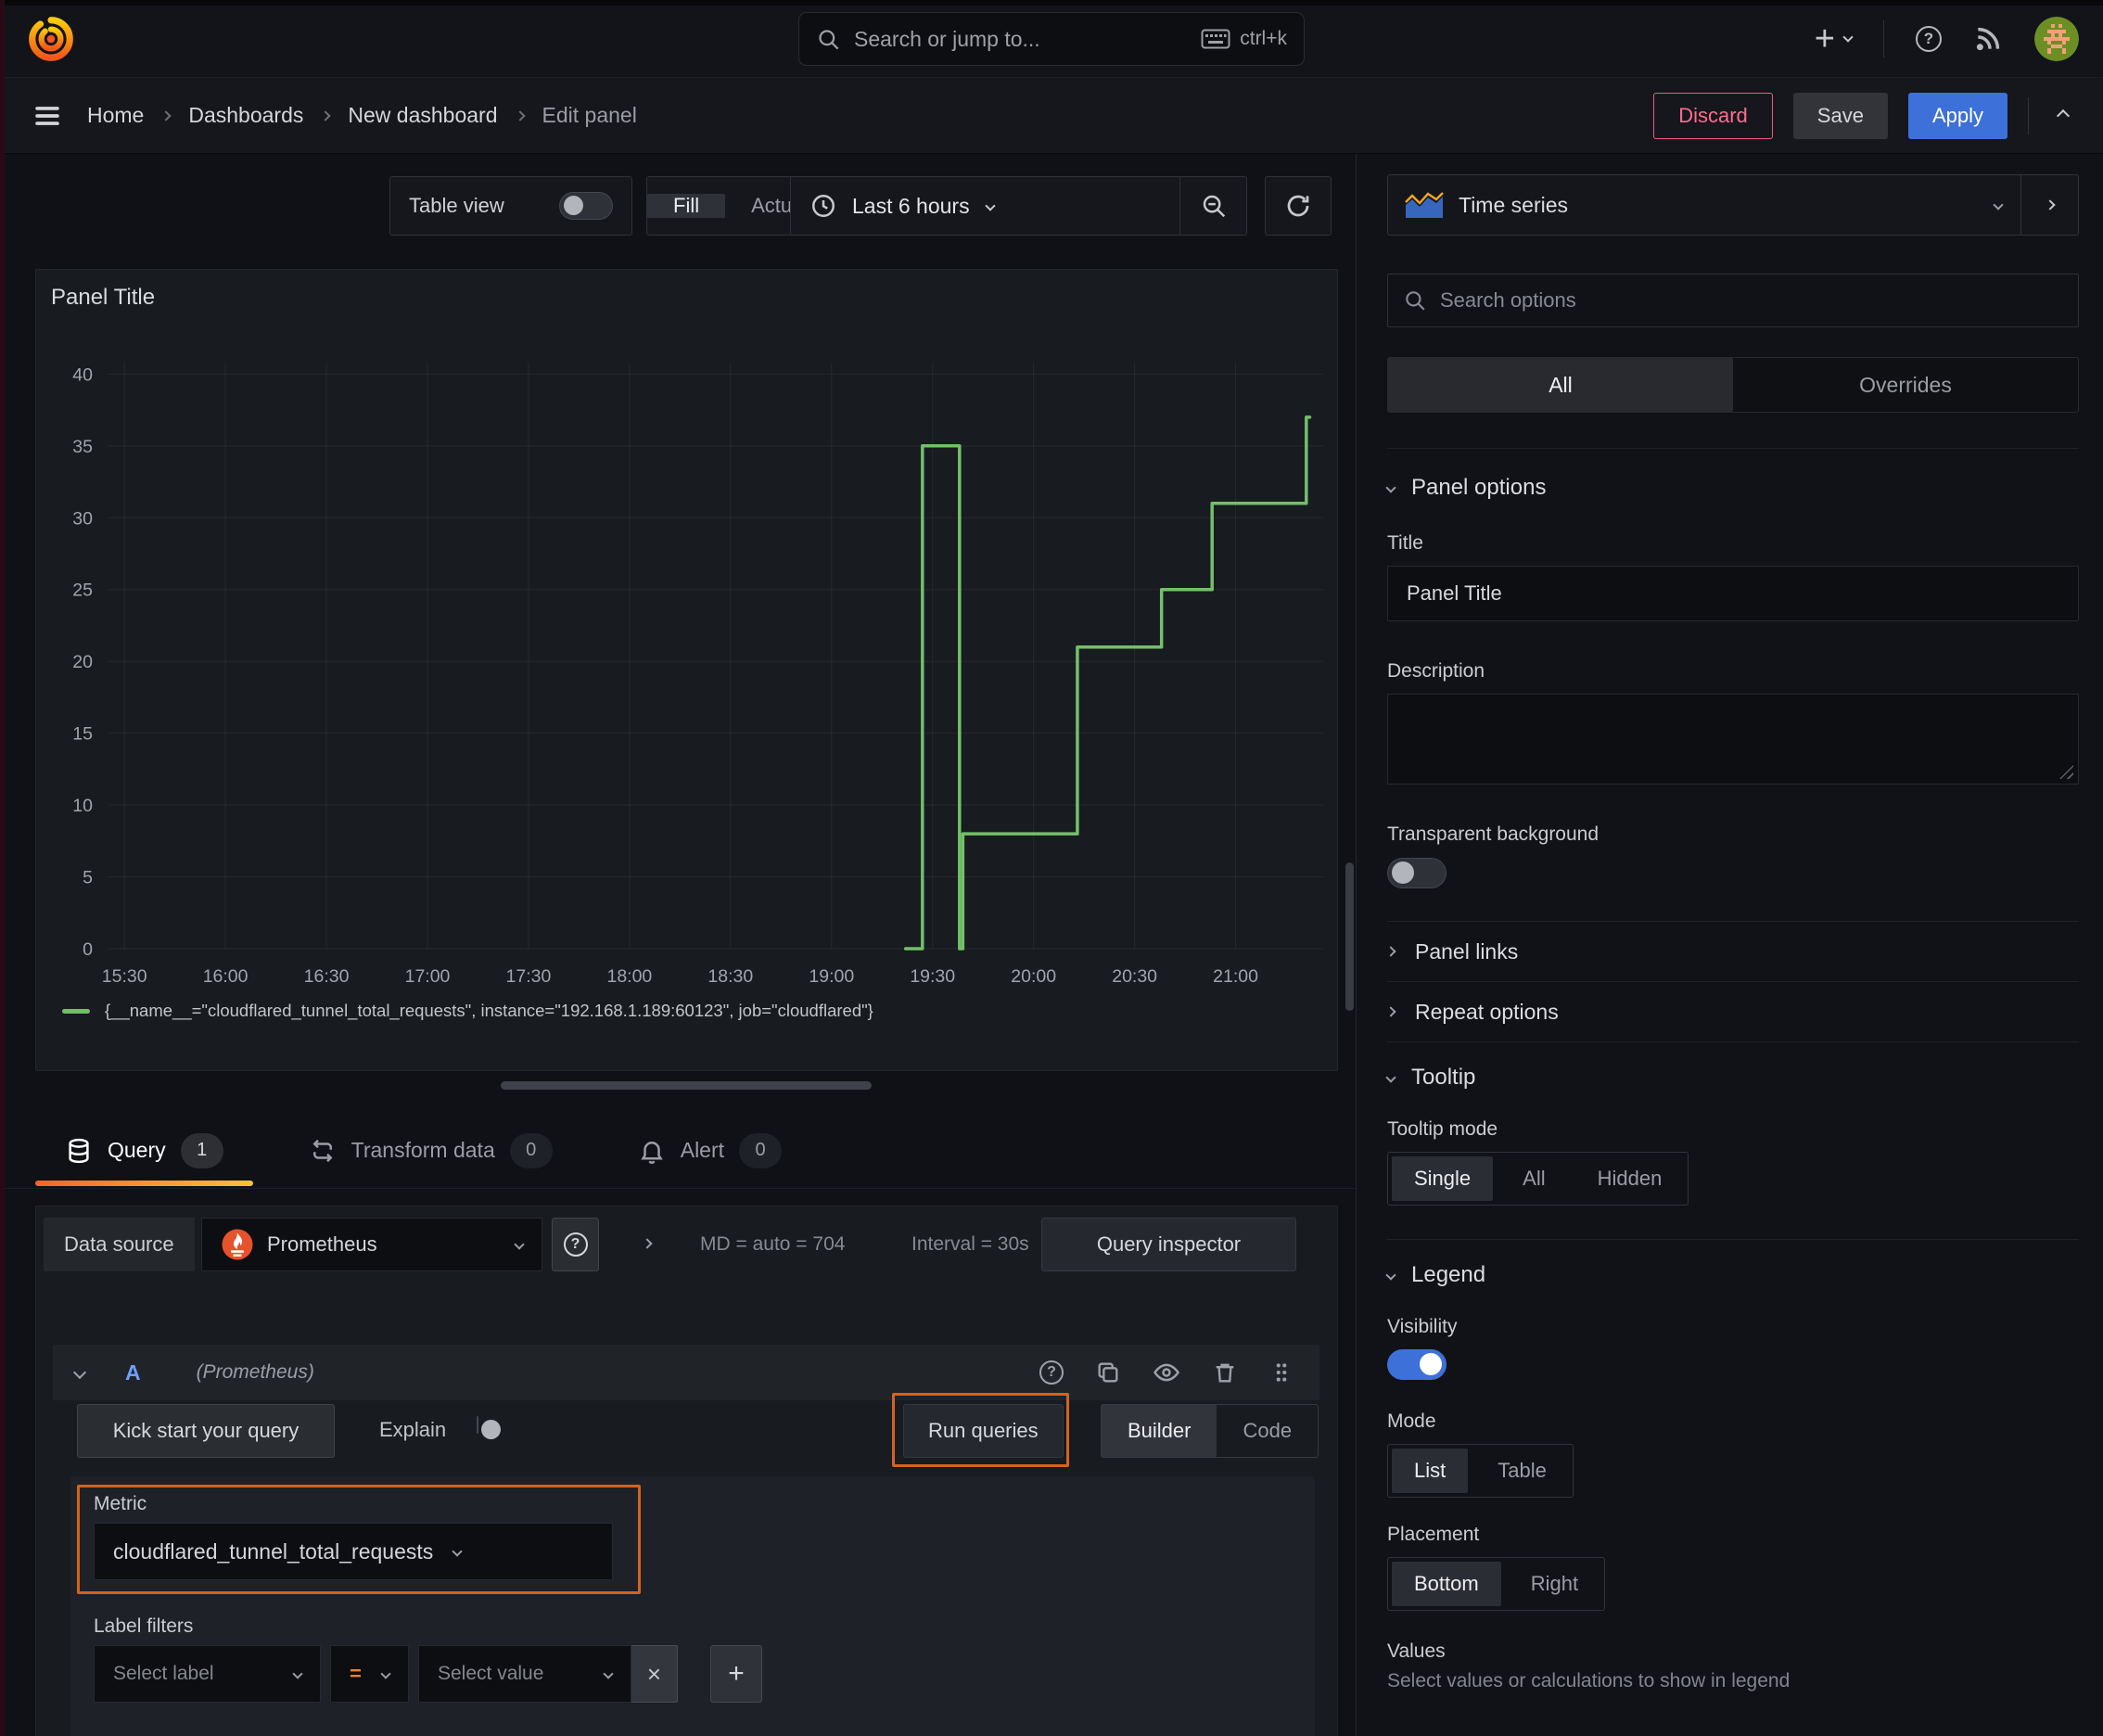  Describe the element at coordinates (686, 206) in the screenshot. I see `fill-option: Fill` at that location.